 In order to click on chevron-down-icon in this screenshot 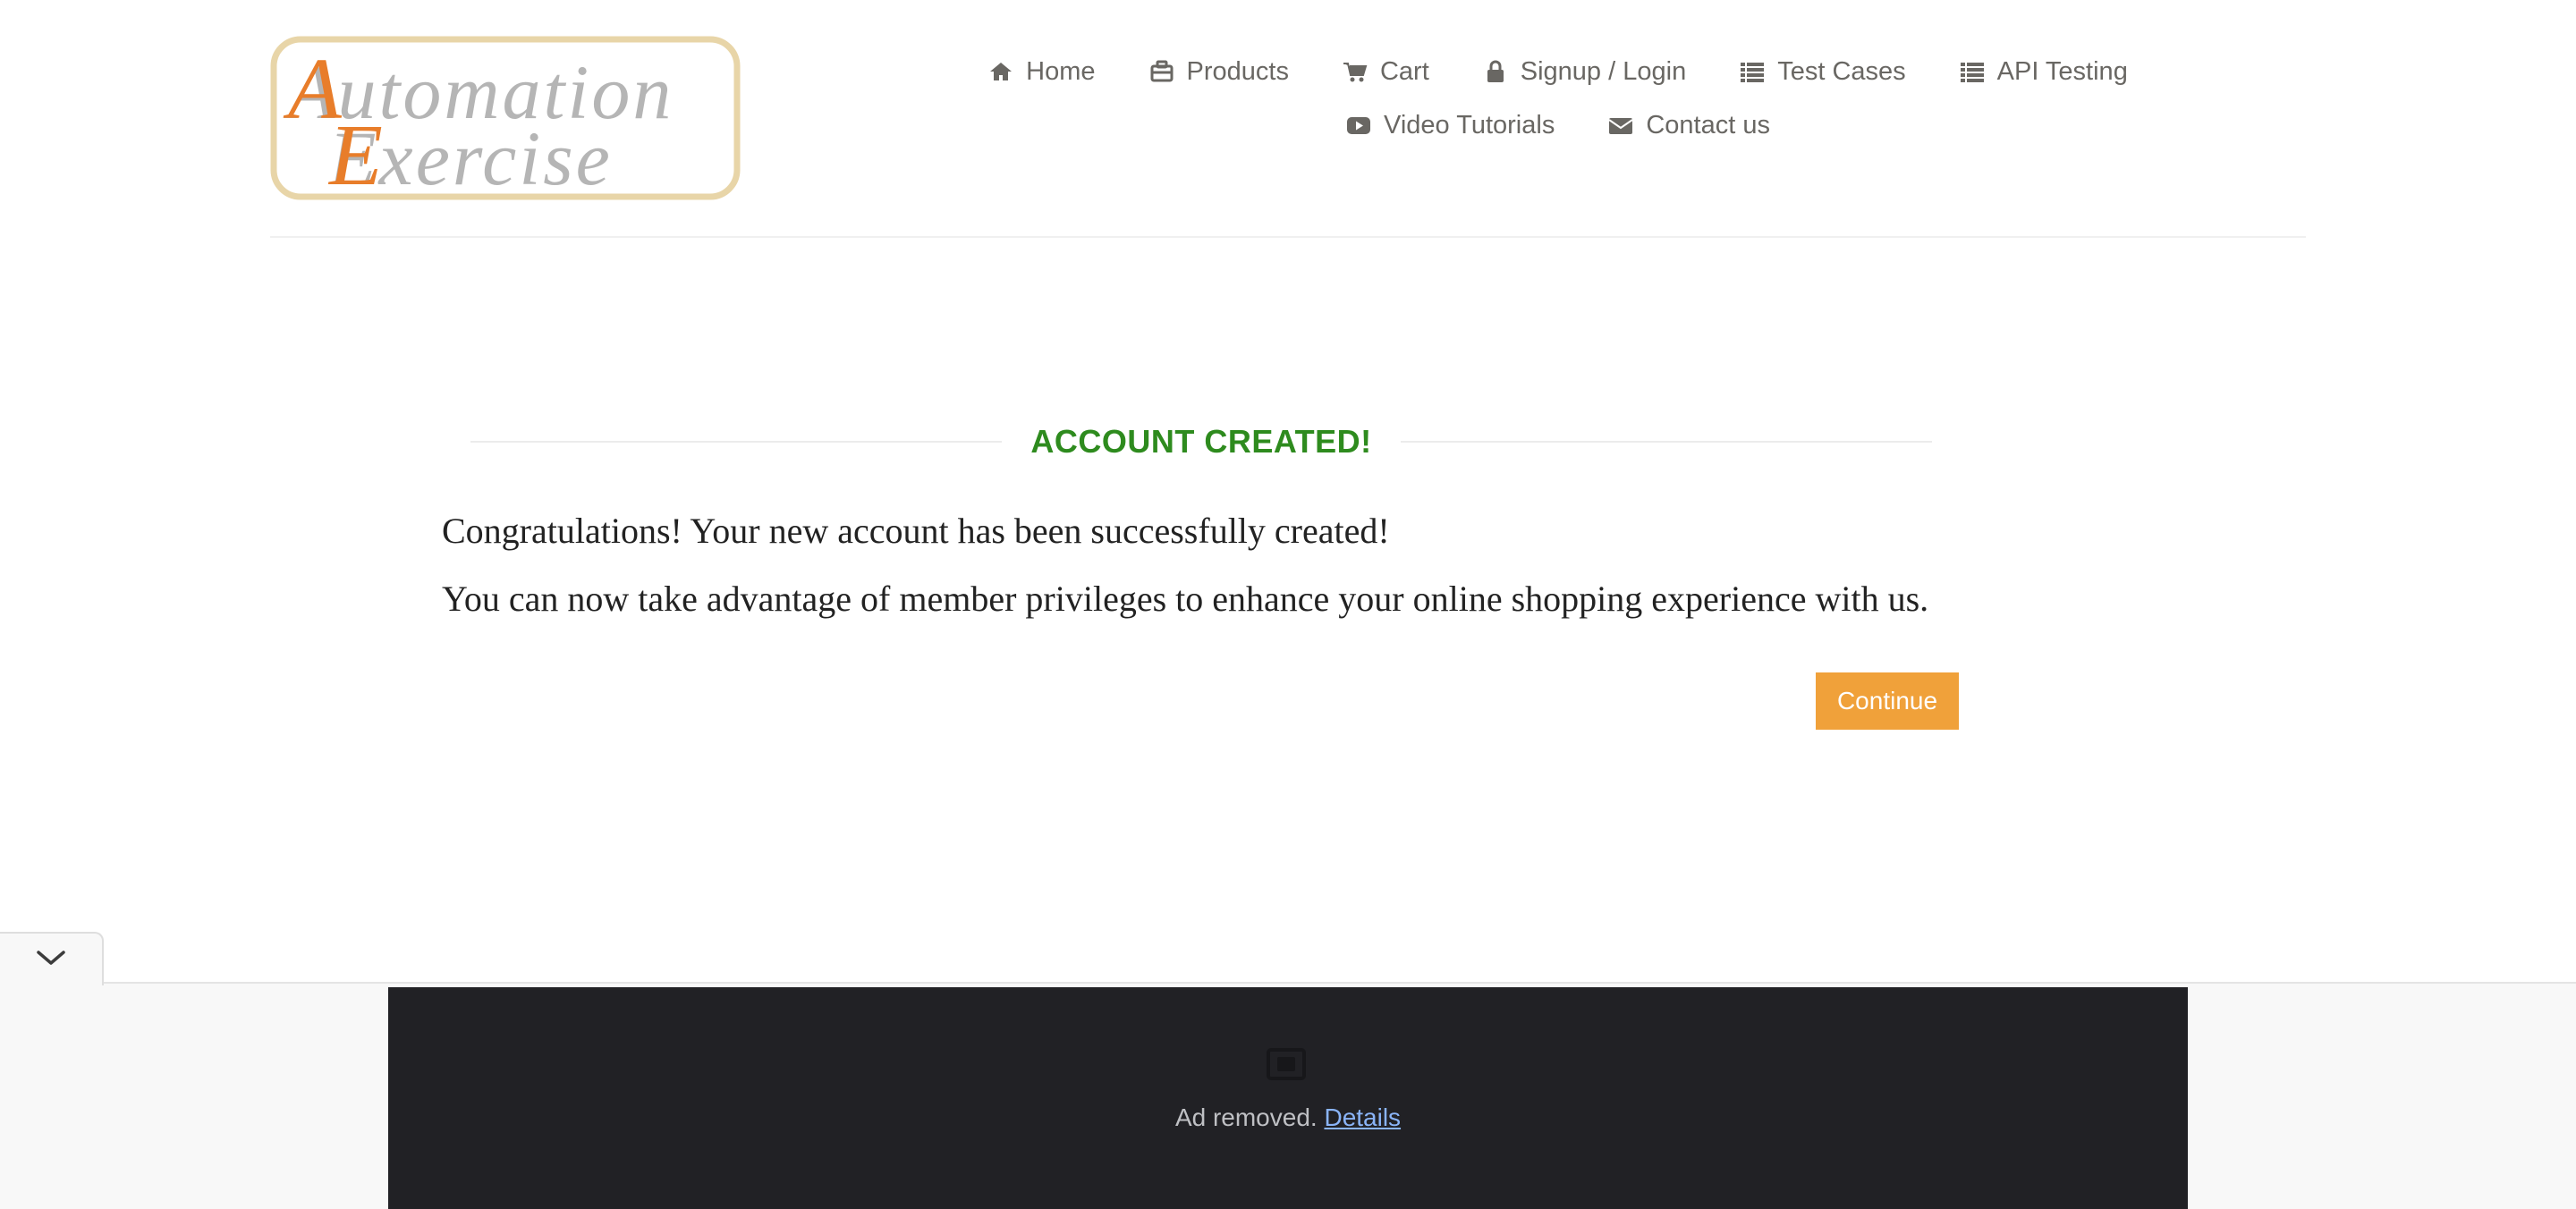, I will do `click(51, 960)`.